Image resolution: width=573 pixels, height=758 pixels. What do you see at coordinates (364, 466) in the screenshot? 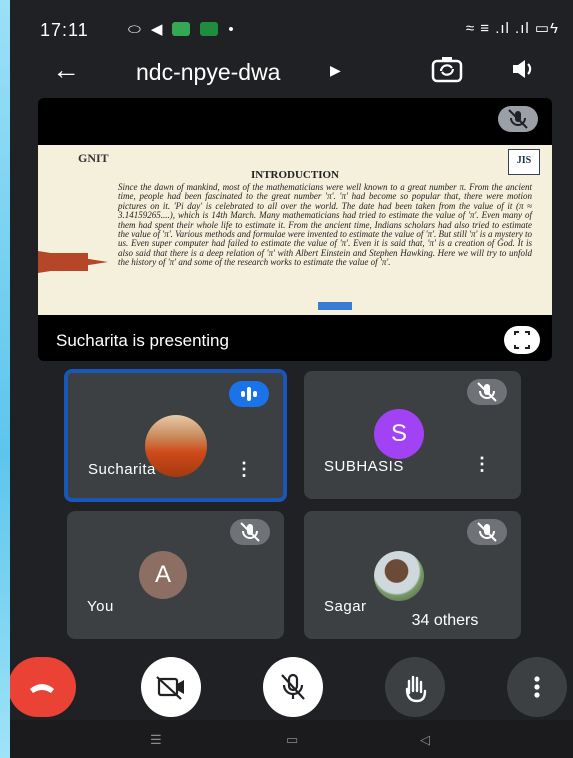
I see `participant-name: SUBHASIS` at bounding box center [364, 466].